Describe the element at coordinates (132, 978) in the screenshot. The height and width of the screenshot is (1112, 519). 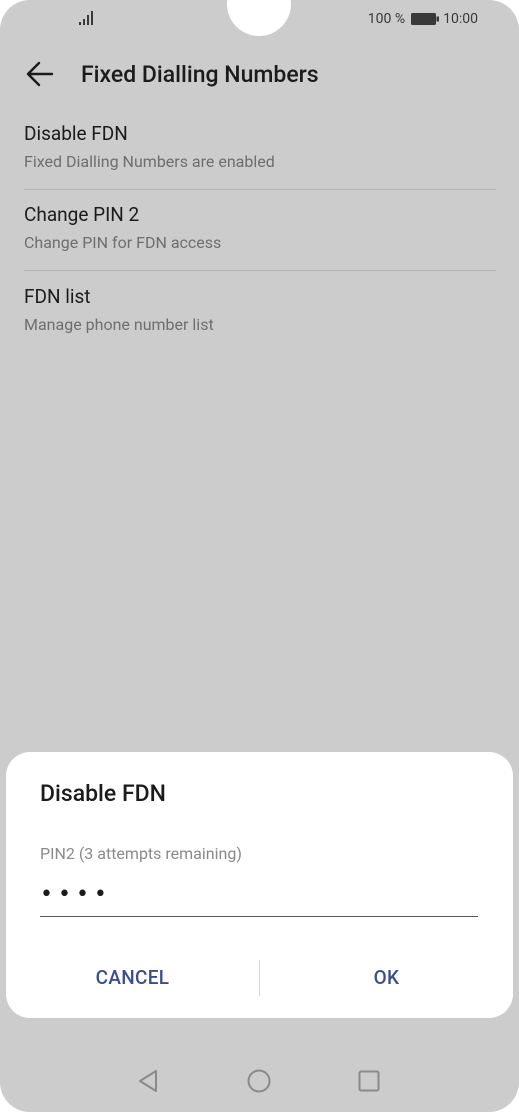
I see `cancel-button: CANCEL` at that location.